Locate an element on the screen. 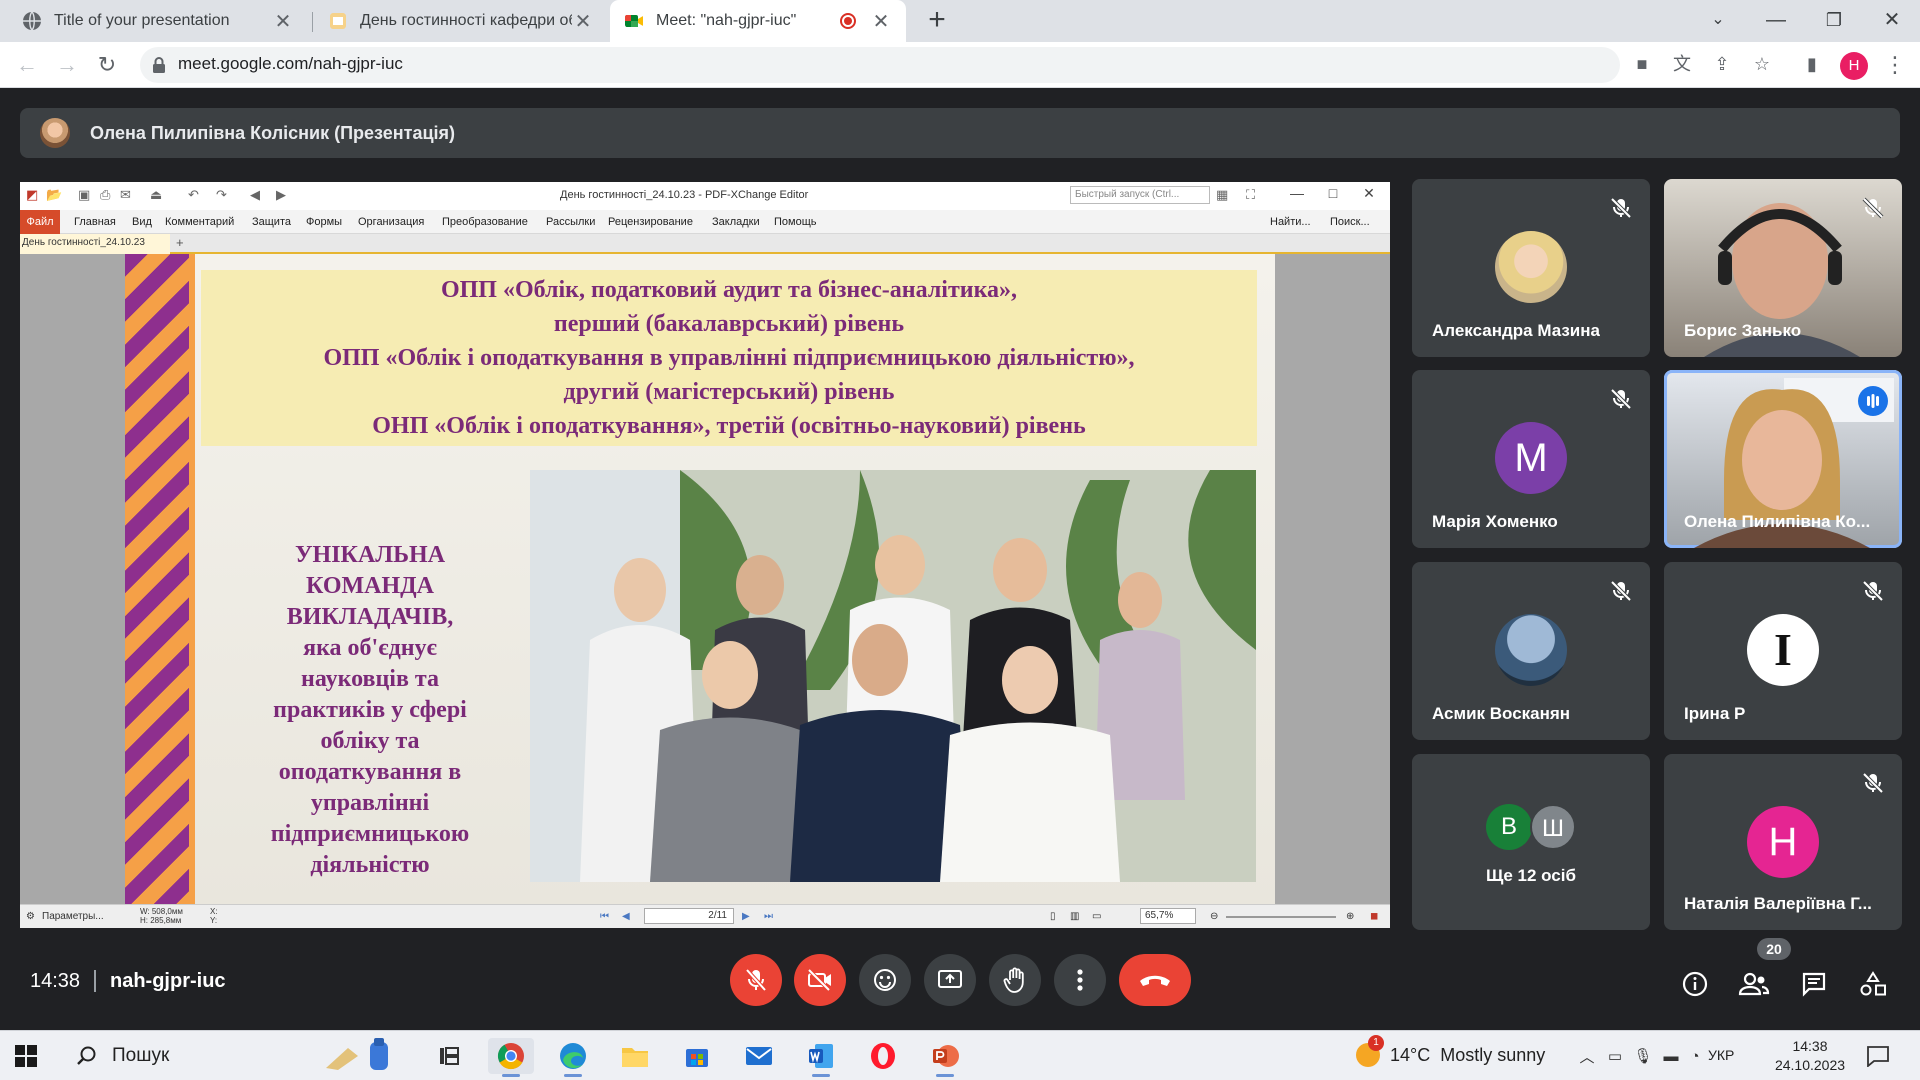 Image resolution: width=1920 pixels, height=1080 pixels. menu-convert: Преобразование is located at coordinates (485, 222).